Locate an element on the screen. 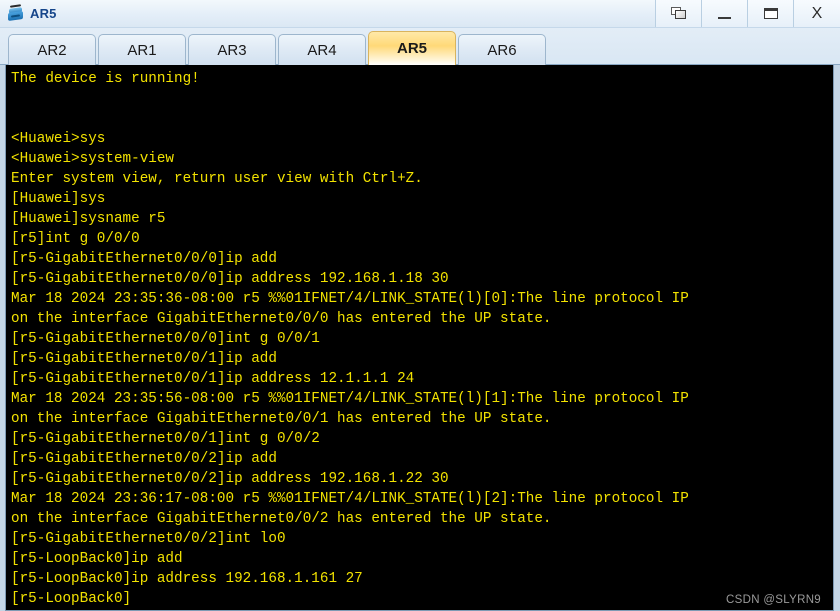 Image resolution: width=840 pixels, height=611 pixels. close-button: X is located at coordinates (817, 13).